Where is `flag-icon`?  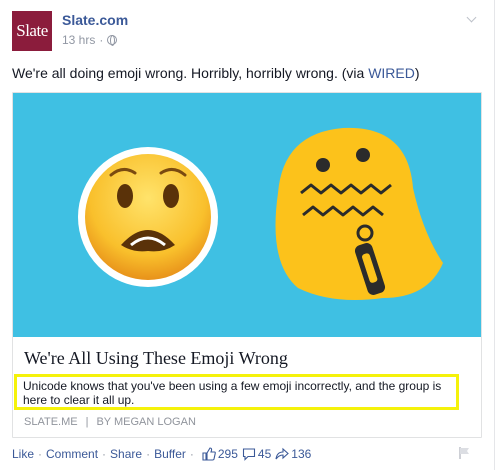 flag-icon is located at coordinates (465, 453).